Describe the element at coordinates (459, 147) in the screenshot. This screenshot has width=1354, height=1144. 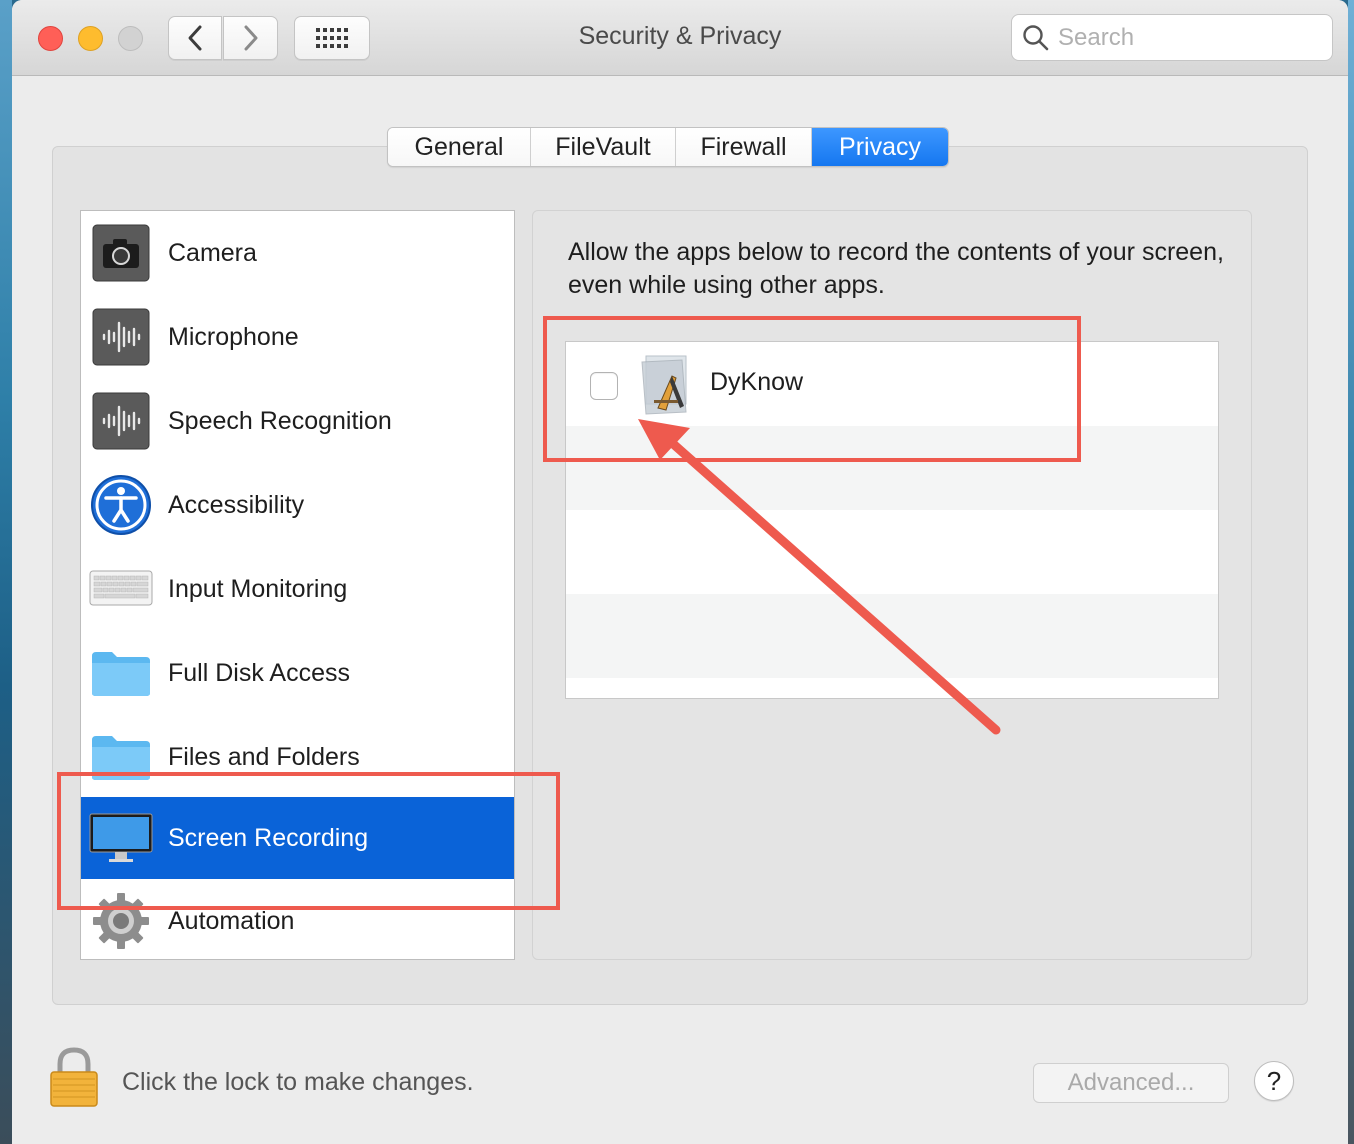
I see `tab-general: General` at that location.